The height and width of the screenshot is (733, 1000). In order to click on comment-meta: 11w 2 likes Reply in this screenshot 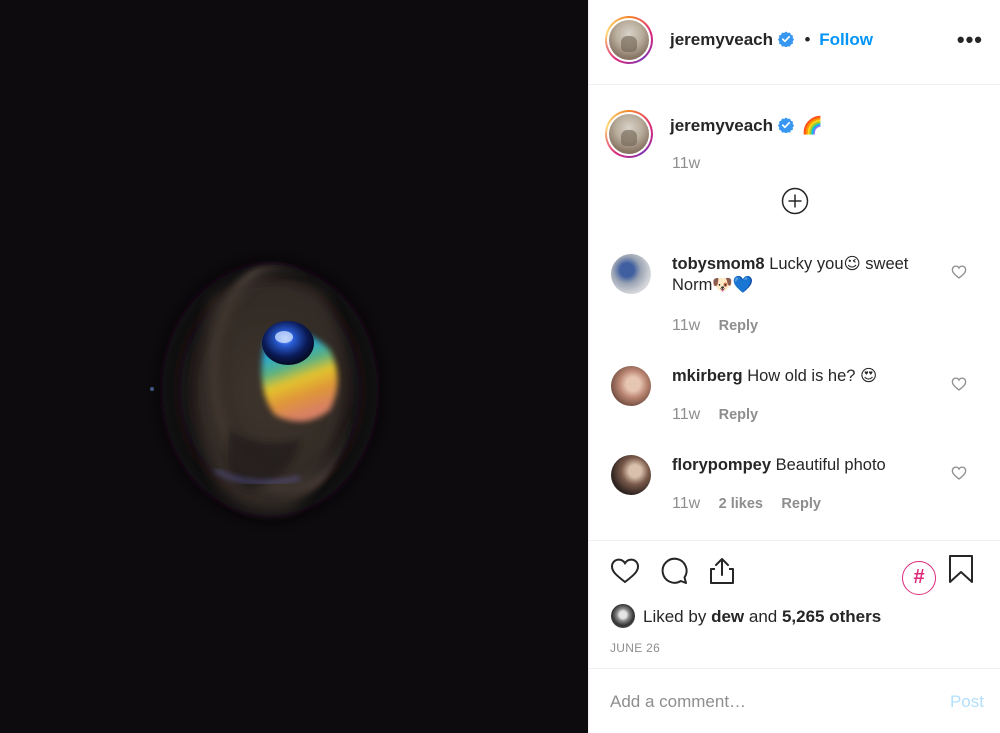, I will do `click(753, 504)`.